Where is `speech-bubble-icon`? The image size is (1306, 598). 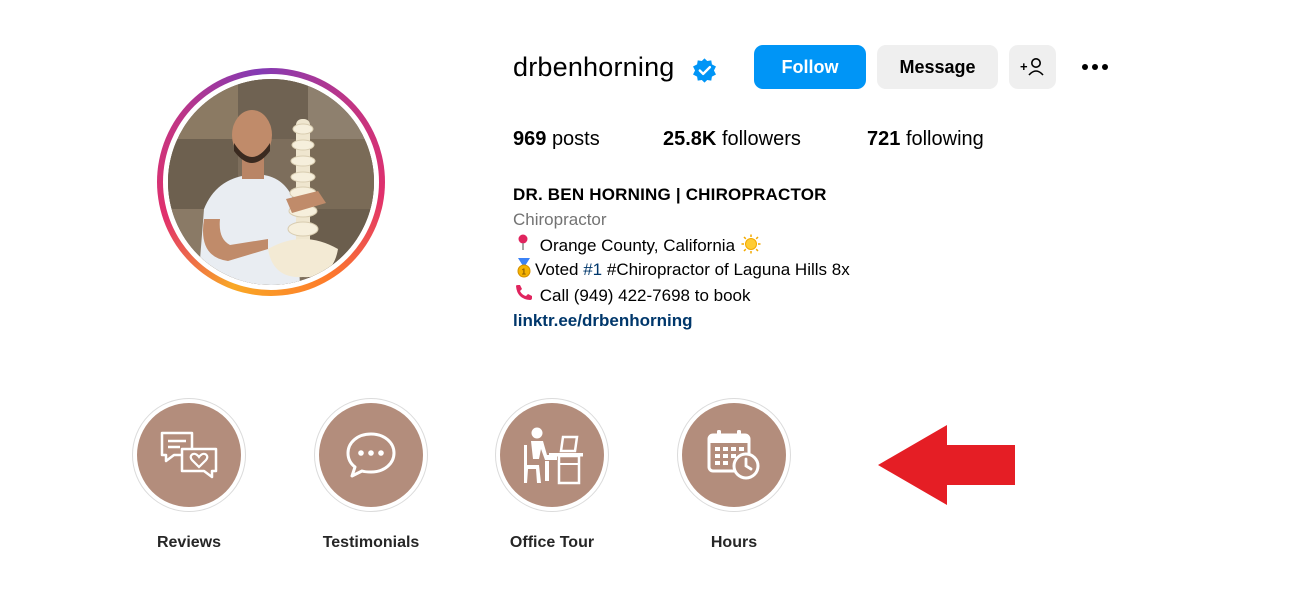
speech-bubble-icon is located at coordinates (371, 455).